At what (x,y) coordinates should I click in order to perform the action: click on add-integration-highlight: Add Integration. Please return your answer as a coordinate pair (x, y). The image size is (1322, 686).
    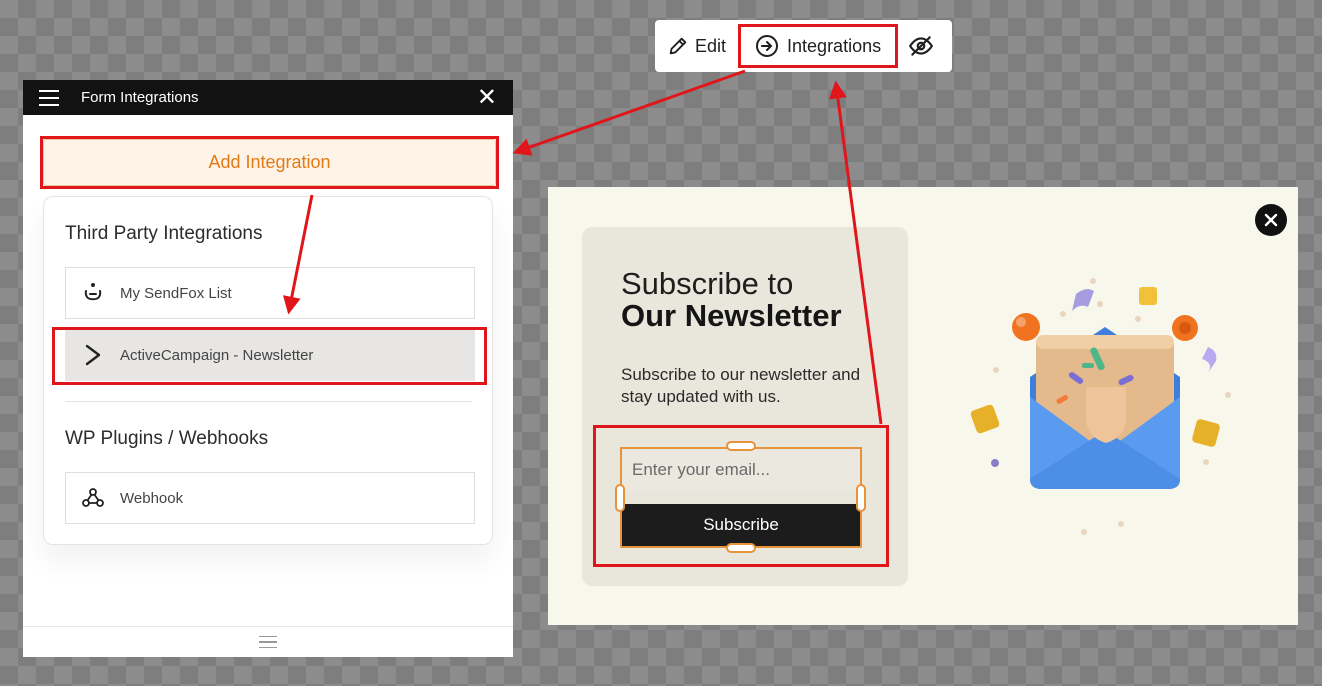
    Looking at the image, I should click on (269, 162).